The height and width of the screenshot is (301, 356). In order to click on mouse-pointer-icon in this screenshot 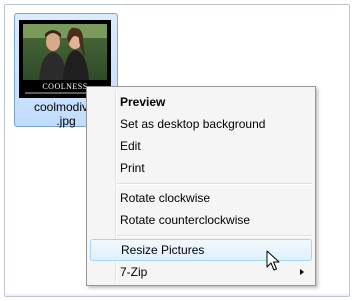, I will do `click(273, 260)`.